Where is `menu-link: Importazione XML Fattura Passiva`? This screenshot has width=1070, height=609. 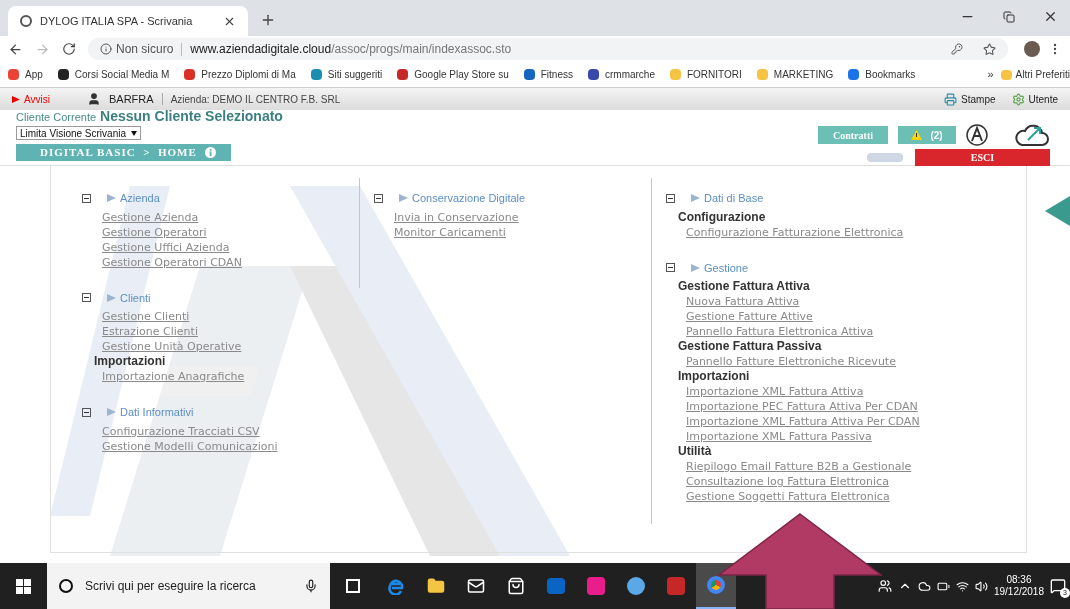
menu-link: Importazione XML Fattura Passiva is located at coordinates (779, 436).